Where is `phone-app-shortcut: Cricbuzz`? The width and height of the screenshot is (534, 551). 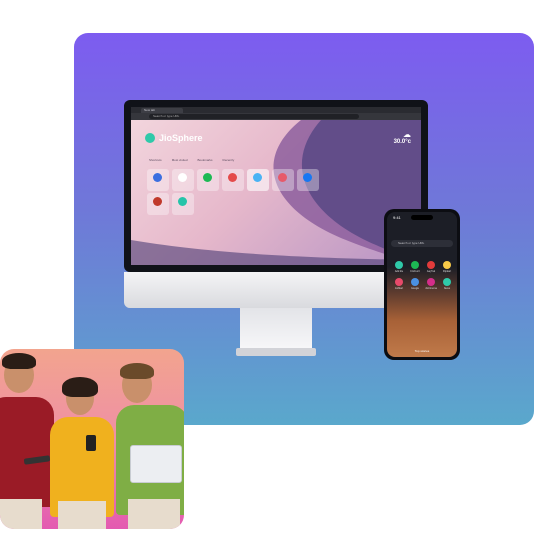 phone-app-shortcut: Cricbuzz is located at coordinates (415, 268).